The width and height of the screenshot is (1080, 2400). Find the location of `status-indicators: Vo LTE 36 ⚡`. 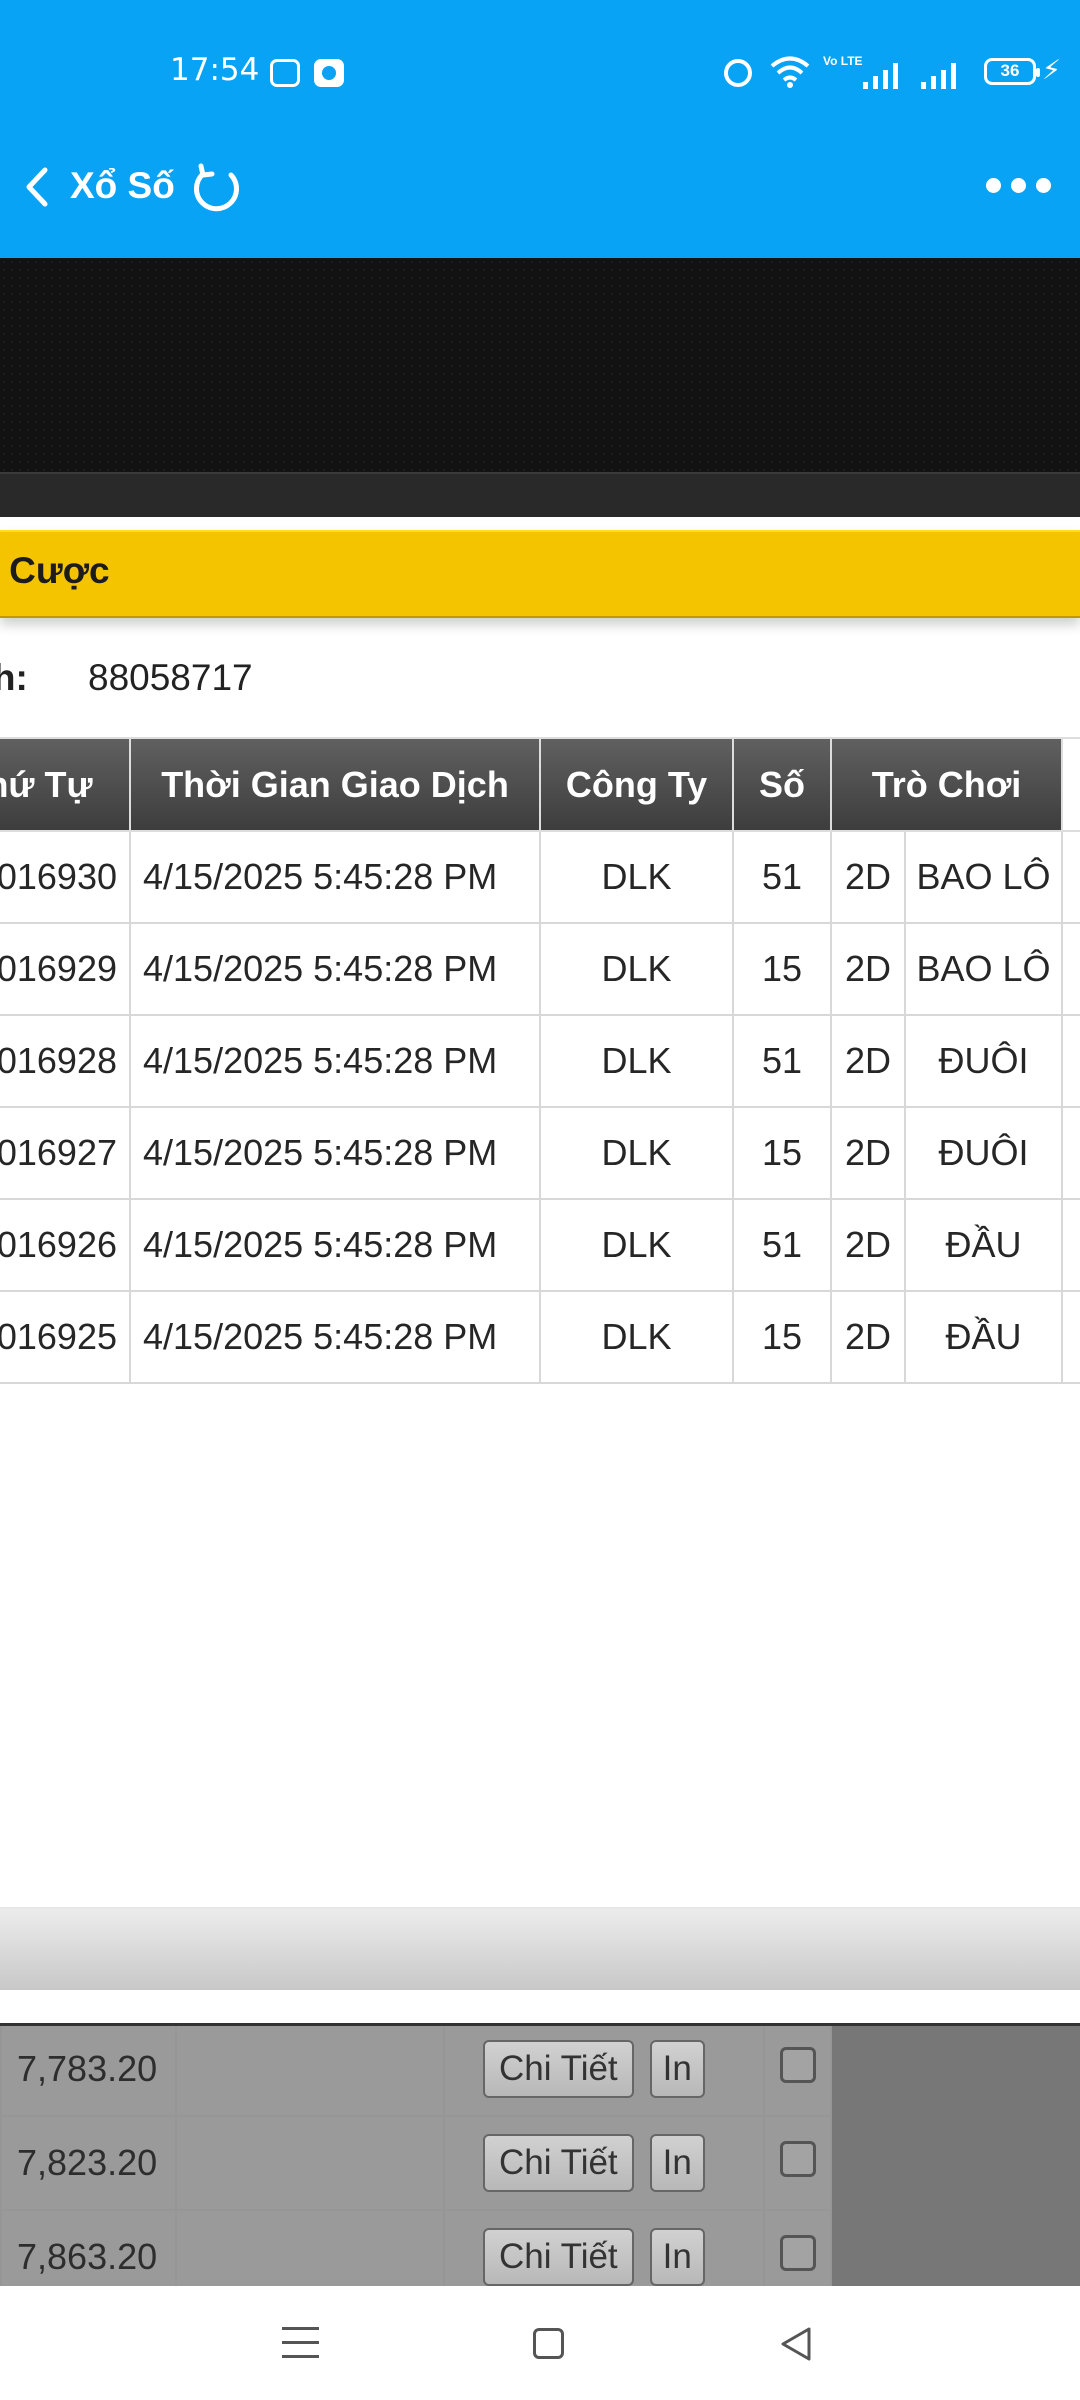

status-indicators: Vo LTE 36 ⚡ is located at coordinates (892, 72).